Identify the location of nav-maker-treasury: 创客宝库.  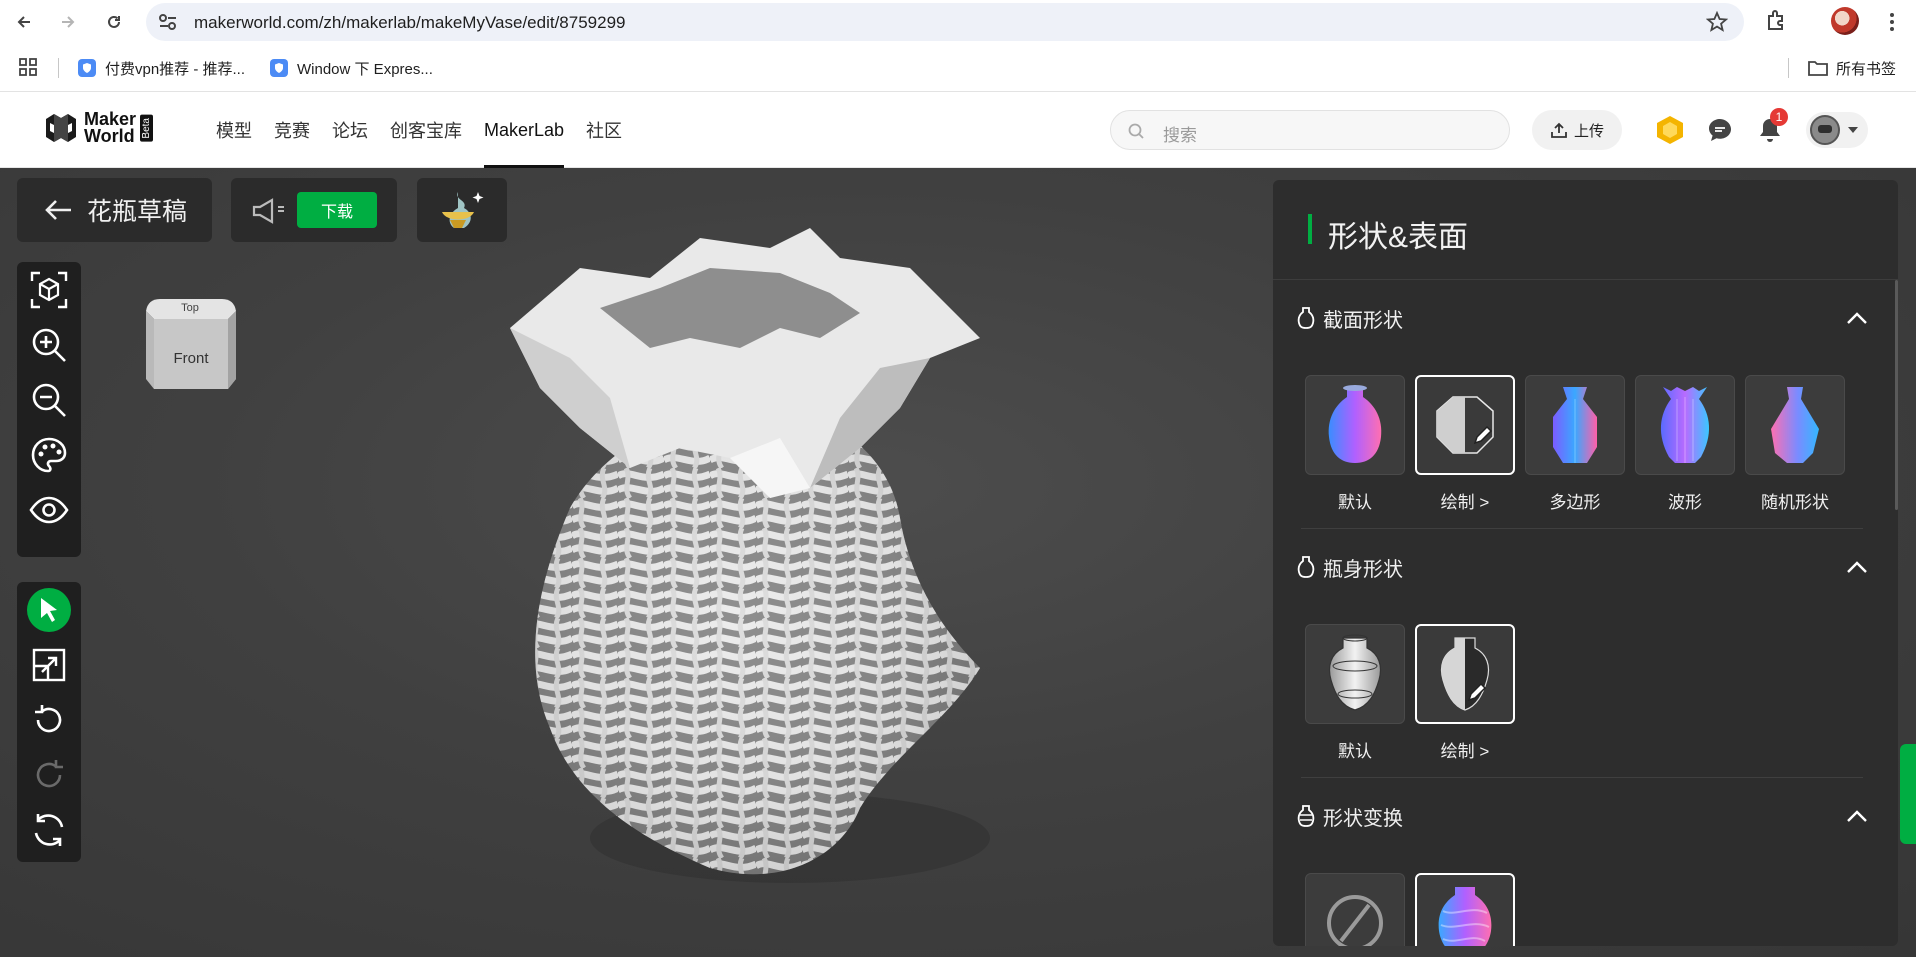
(426, 130).